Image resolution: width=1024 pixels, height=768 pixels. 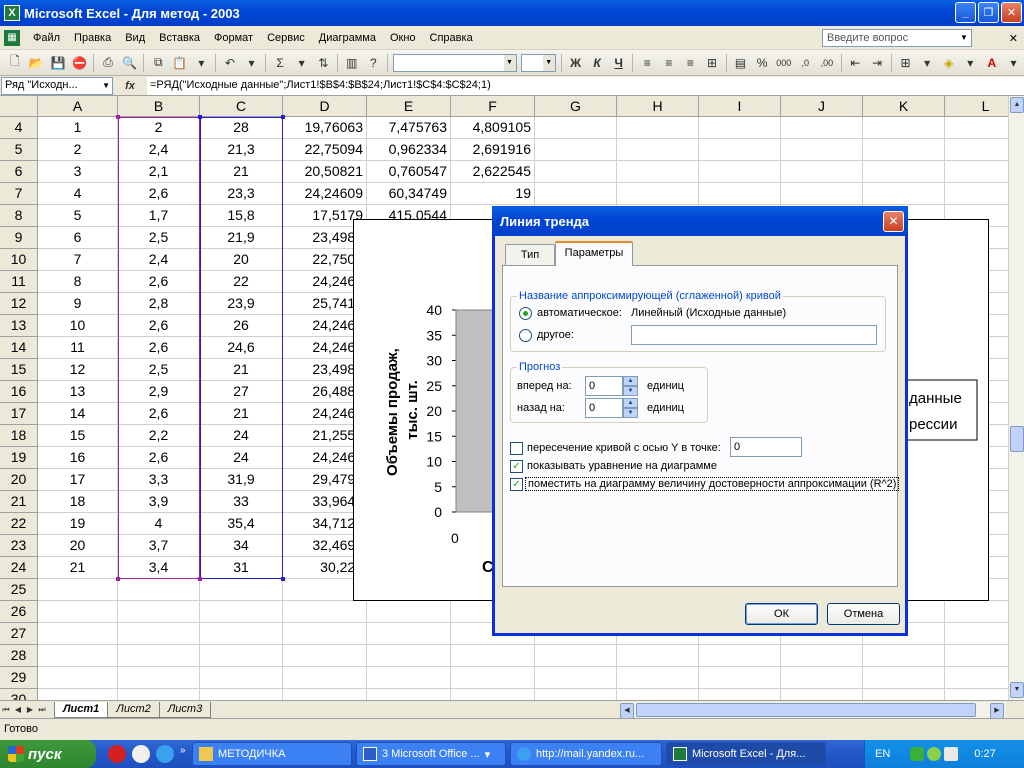 I want to click on plot-area, so click(x=475, y=411).